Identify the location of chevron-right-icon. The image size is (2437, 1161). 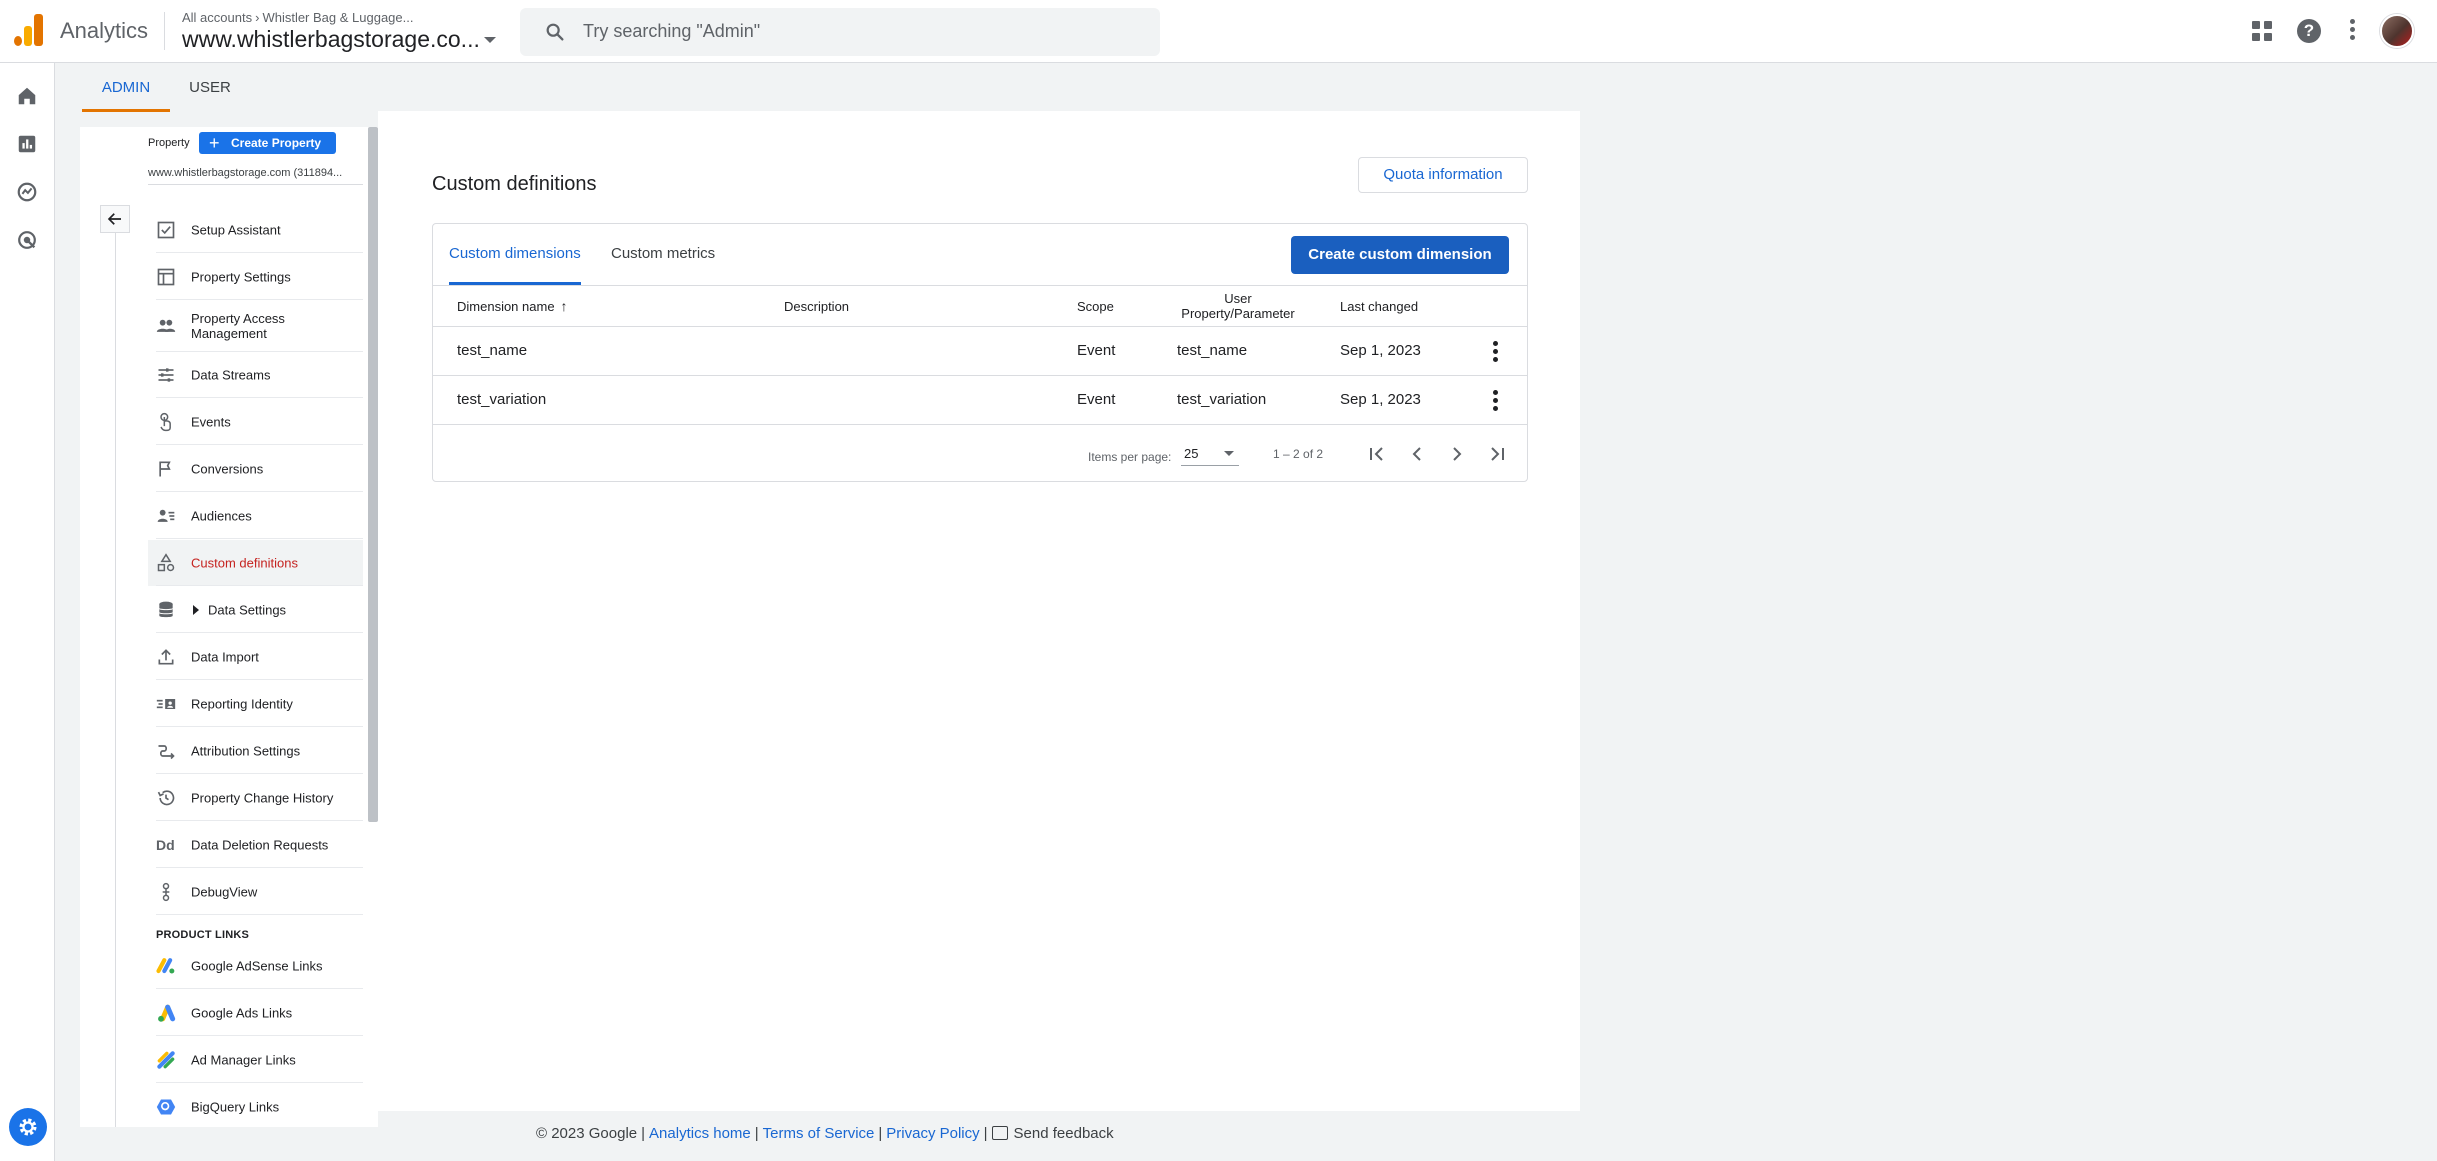
(1457, 454).